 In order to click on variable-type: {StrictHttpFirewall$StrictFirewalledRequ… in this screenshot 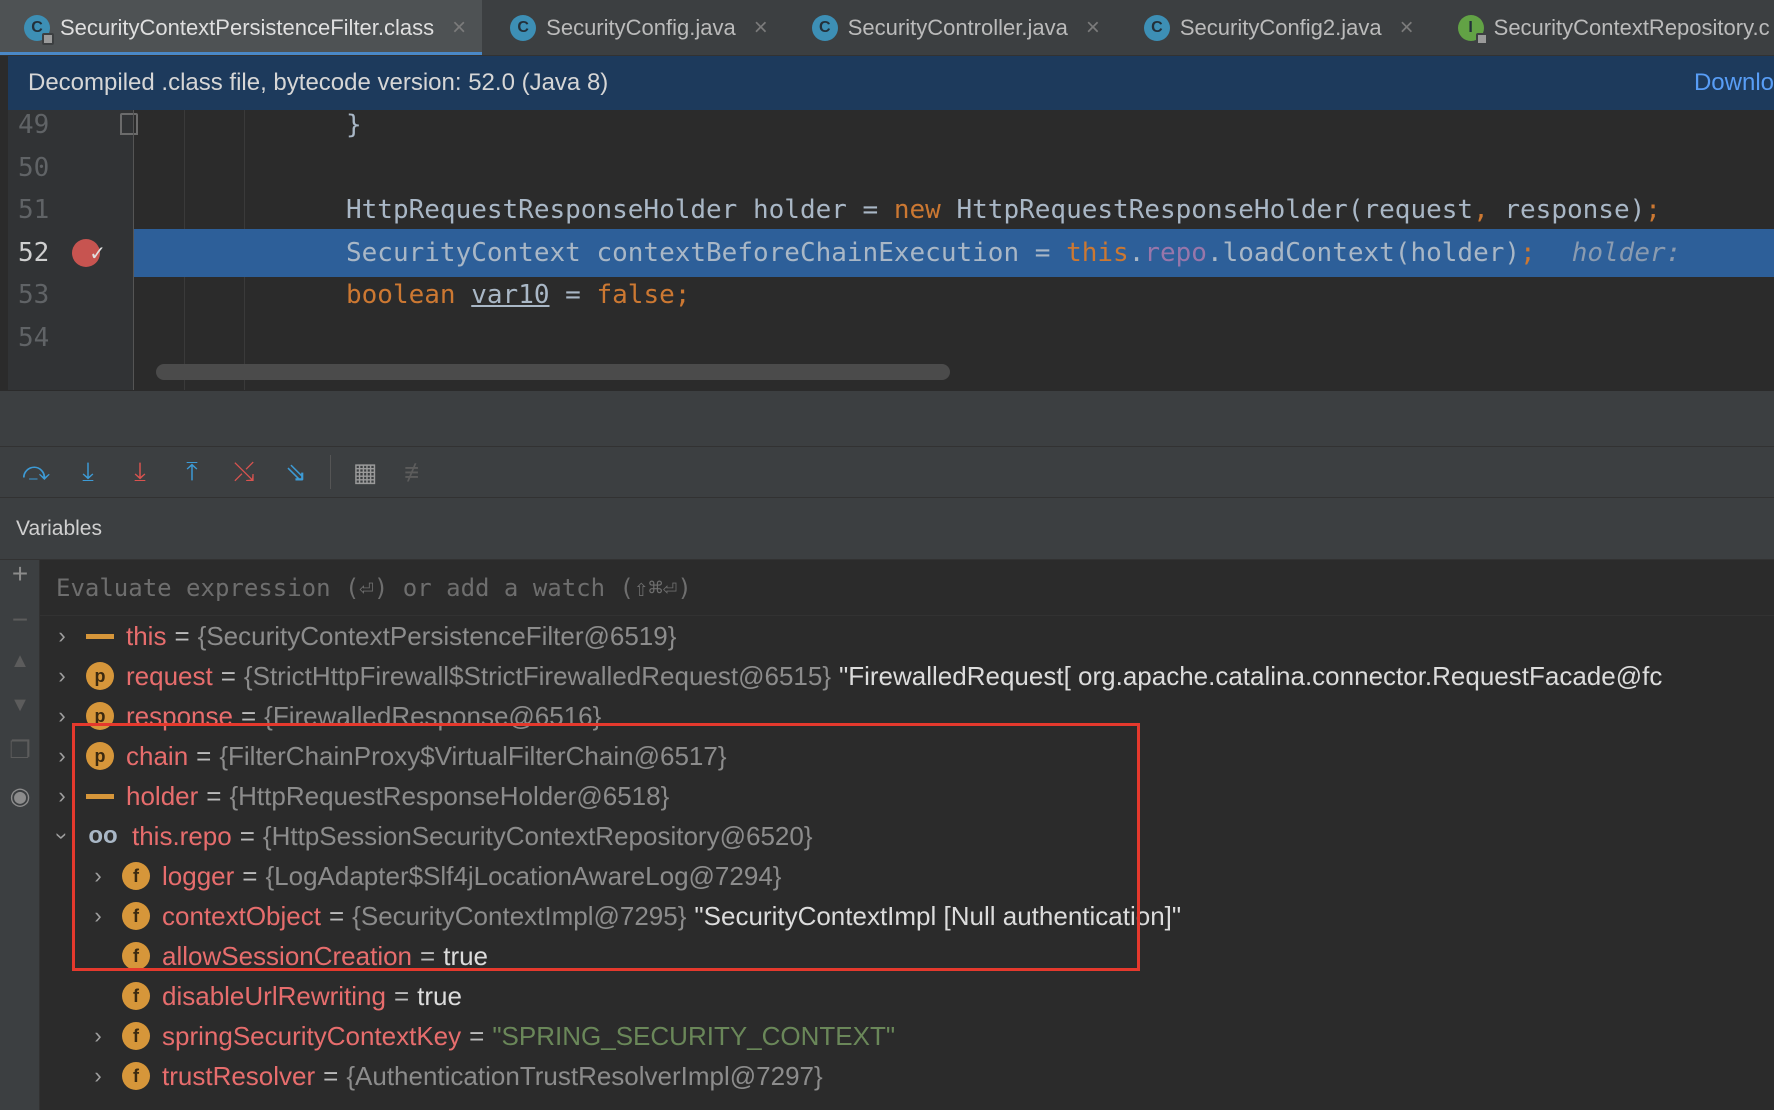, I will do `click(537, 675)`.